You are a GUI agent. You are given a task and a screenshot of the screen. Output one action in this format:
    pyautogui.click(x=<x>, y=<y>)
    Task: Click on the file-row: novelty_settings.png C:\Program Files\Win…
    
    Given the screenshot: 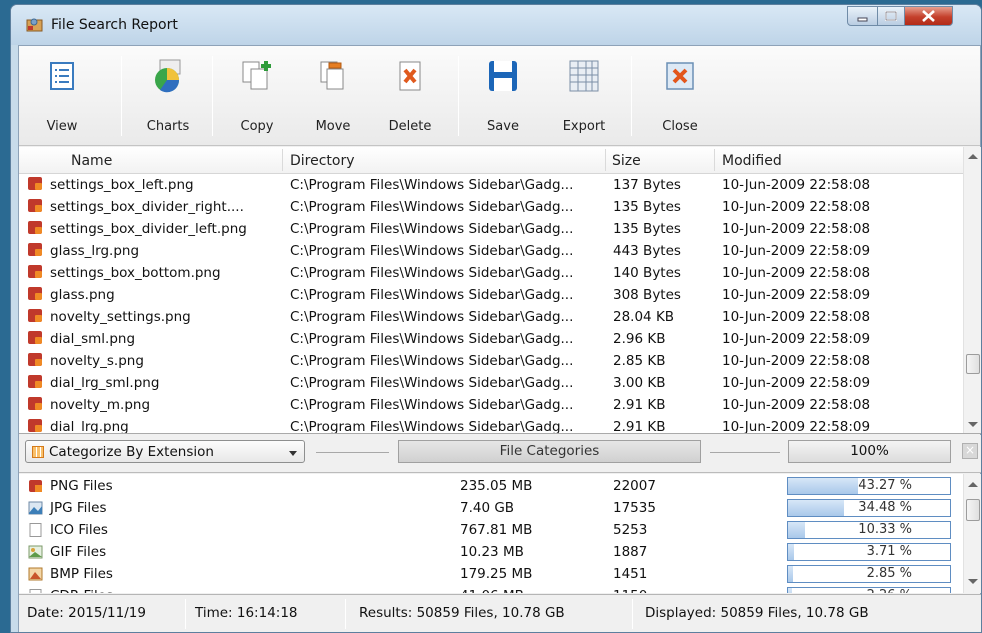 What is the action you would take?
    pyautogui.click(x=491, y=317)
    